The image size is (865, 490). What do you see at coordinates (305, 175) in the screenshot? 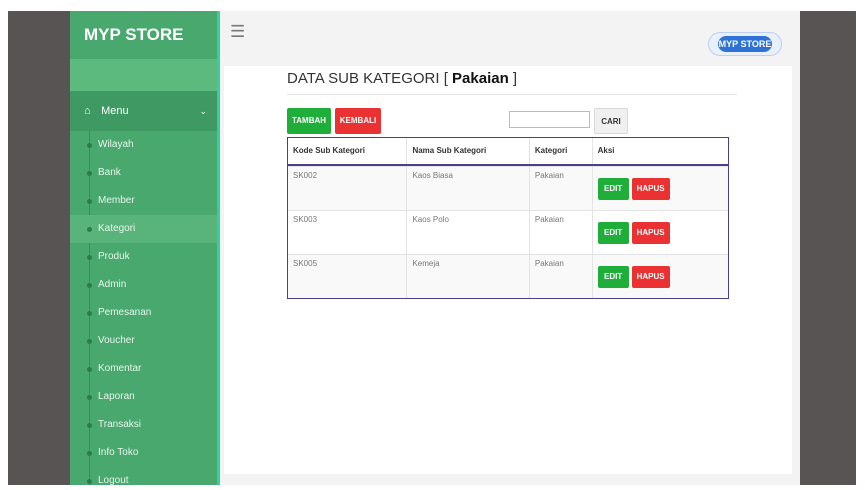
I see `kode-cell: SK002` at bounding box center [305, 175].